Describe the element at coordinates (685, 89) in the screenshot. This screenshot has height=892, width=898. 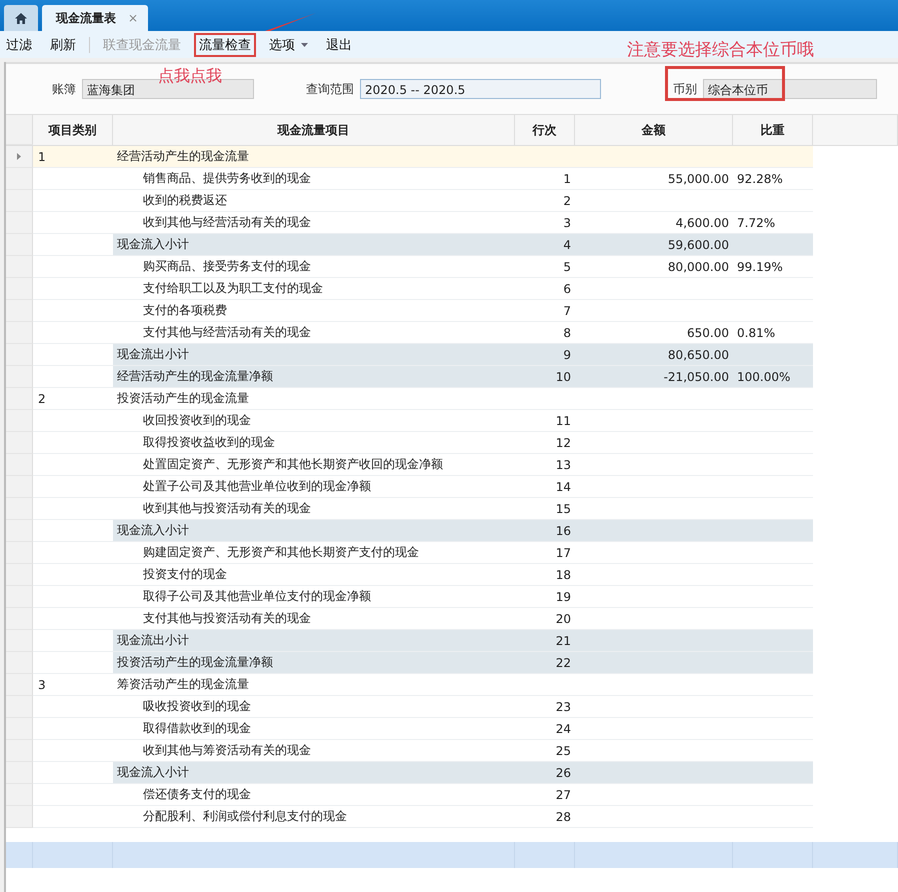
I see `field-label: 币别` at that location.